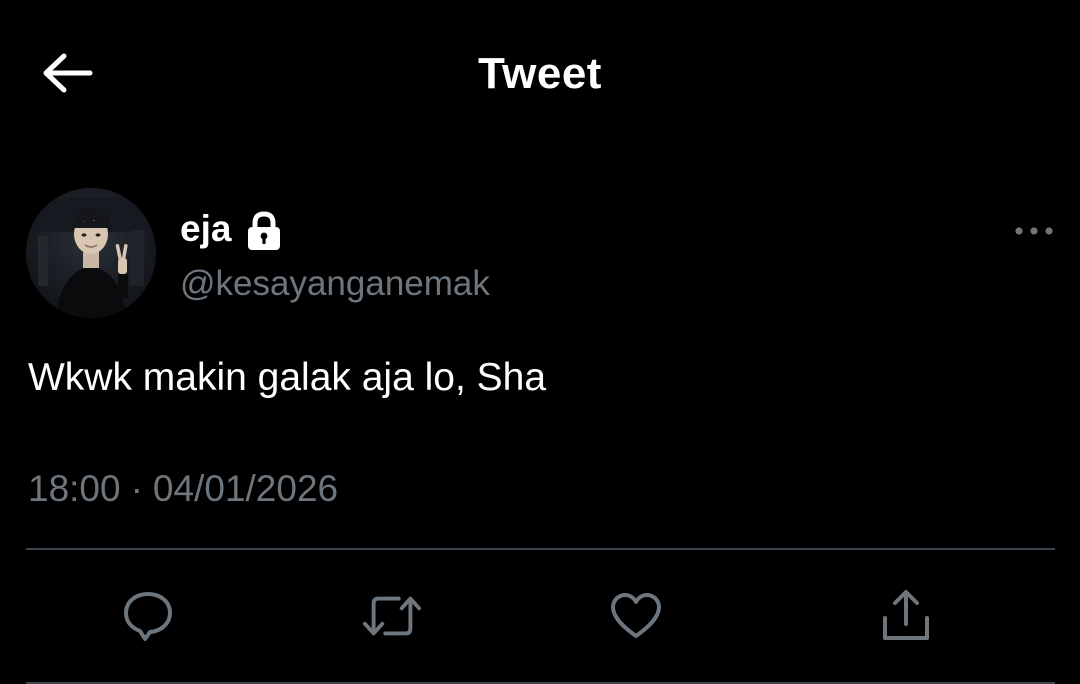  I want to click on share-button, so click(906, 616).